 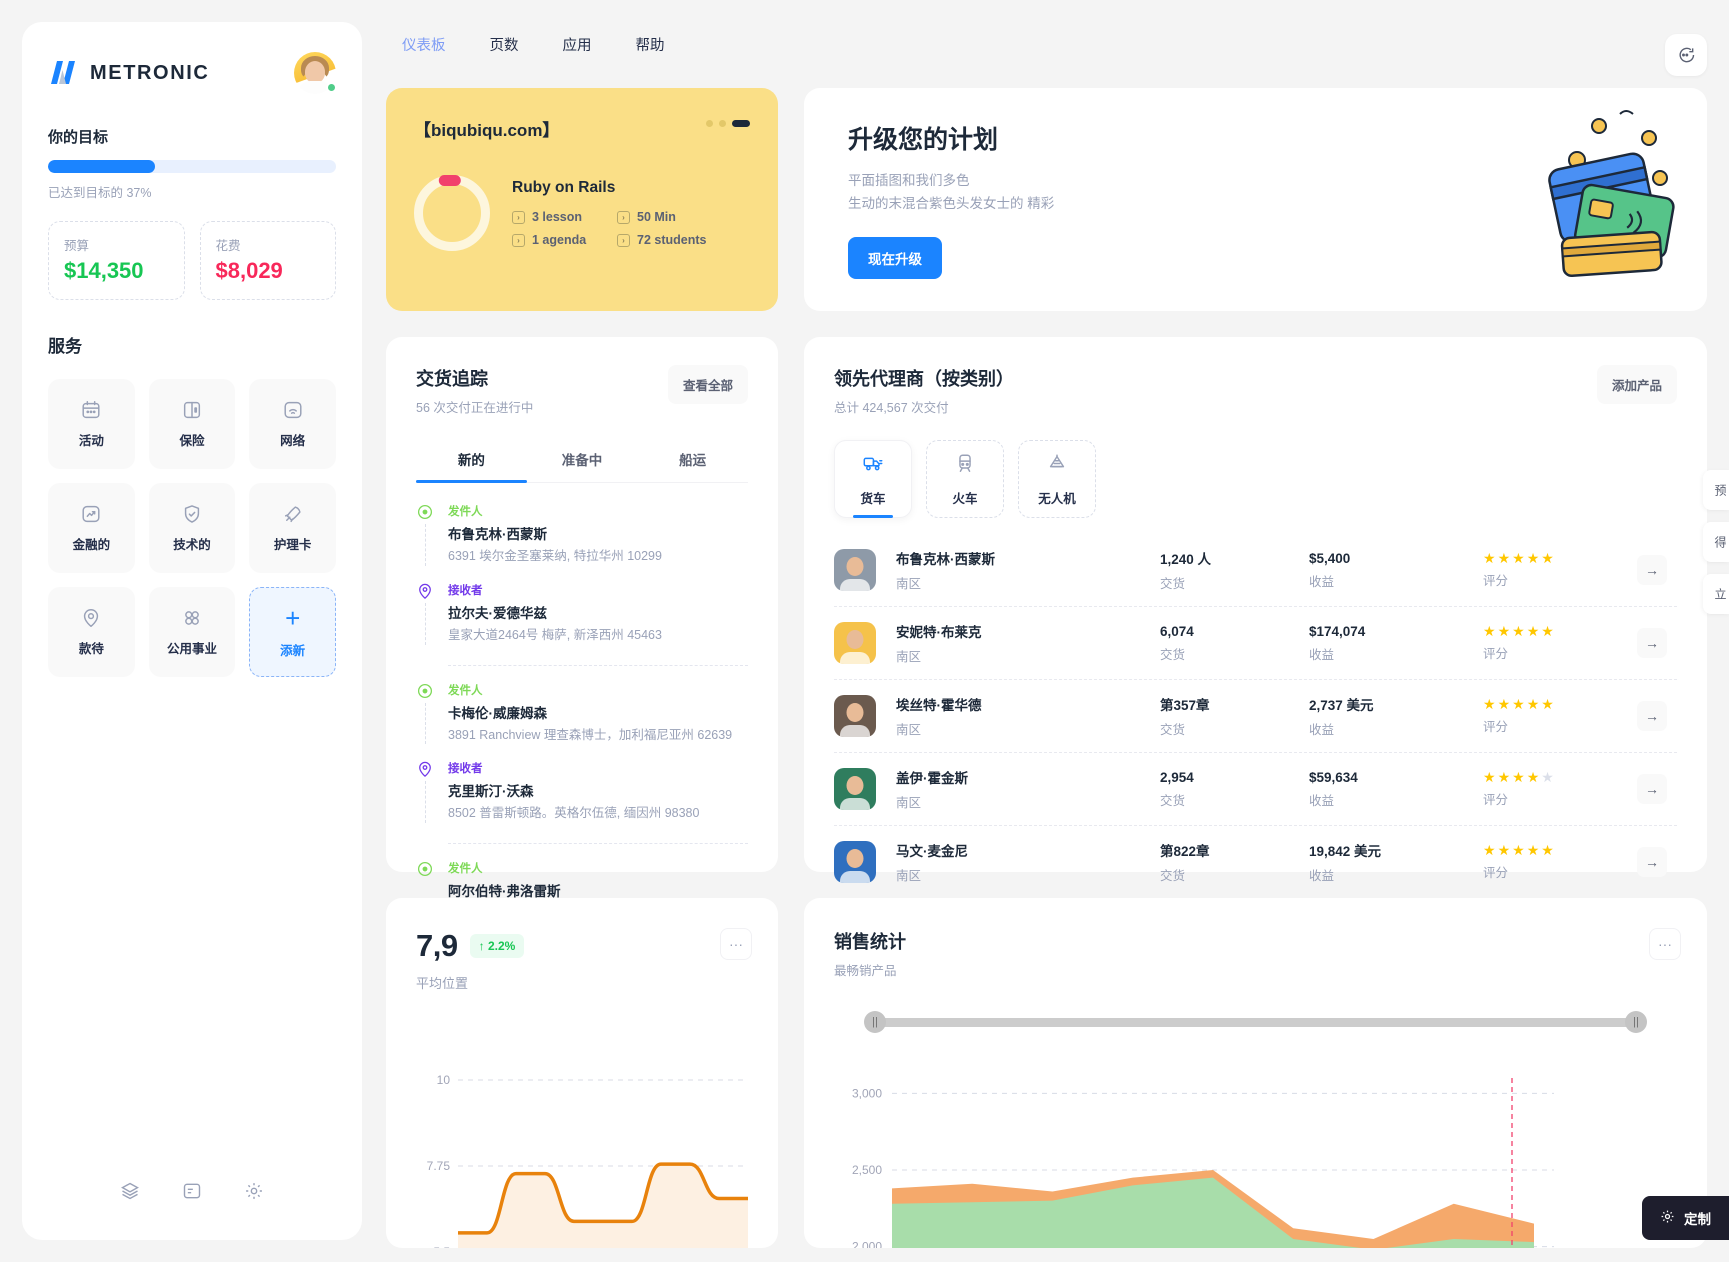 What do you see at coordinates (965, 479) in the screenshot?
I see `agent-category-2: 火车` at bounding box center [965, 479].